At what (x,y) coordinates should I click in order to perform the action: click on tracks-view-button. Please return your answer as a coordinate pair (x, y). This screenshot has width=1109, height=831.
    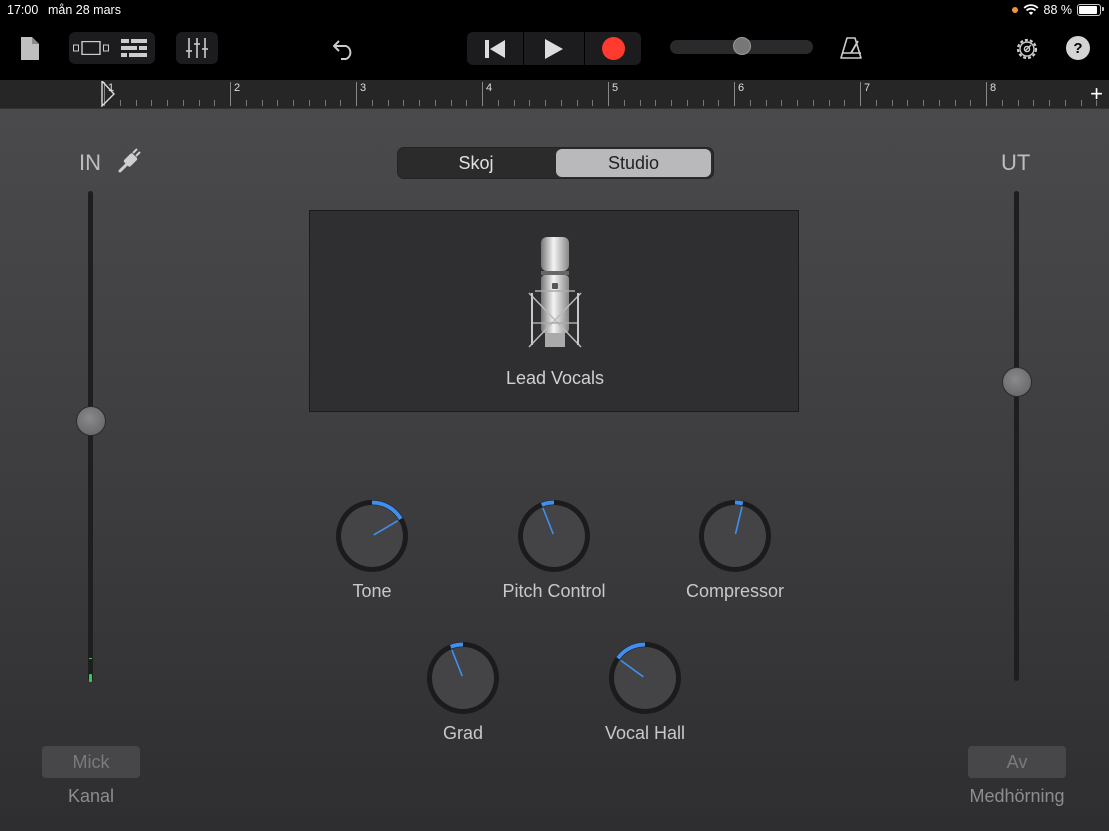
    Looking at the image, I should click on (133, 48).